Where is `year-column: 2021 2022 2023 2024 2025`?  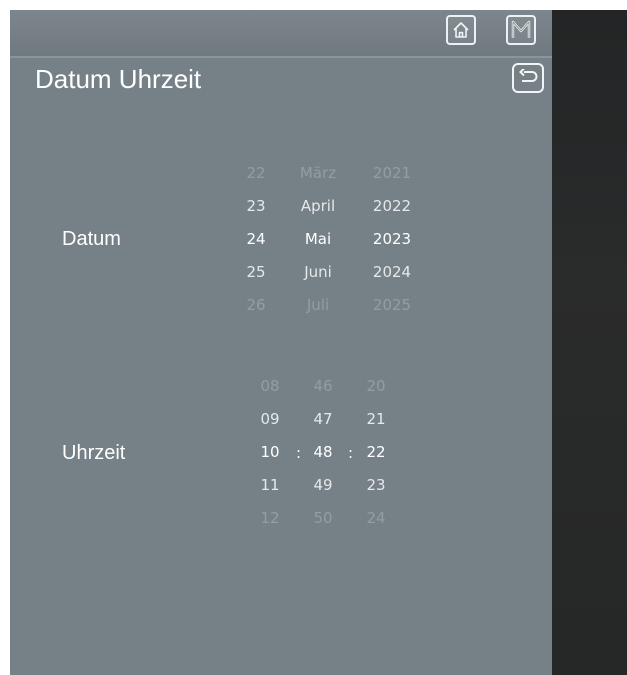 year-column: 2021 2022 2023 2024 2025 is located at coordinates (392, 239).